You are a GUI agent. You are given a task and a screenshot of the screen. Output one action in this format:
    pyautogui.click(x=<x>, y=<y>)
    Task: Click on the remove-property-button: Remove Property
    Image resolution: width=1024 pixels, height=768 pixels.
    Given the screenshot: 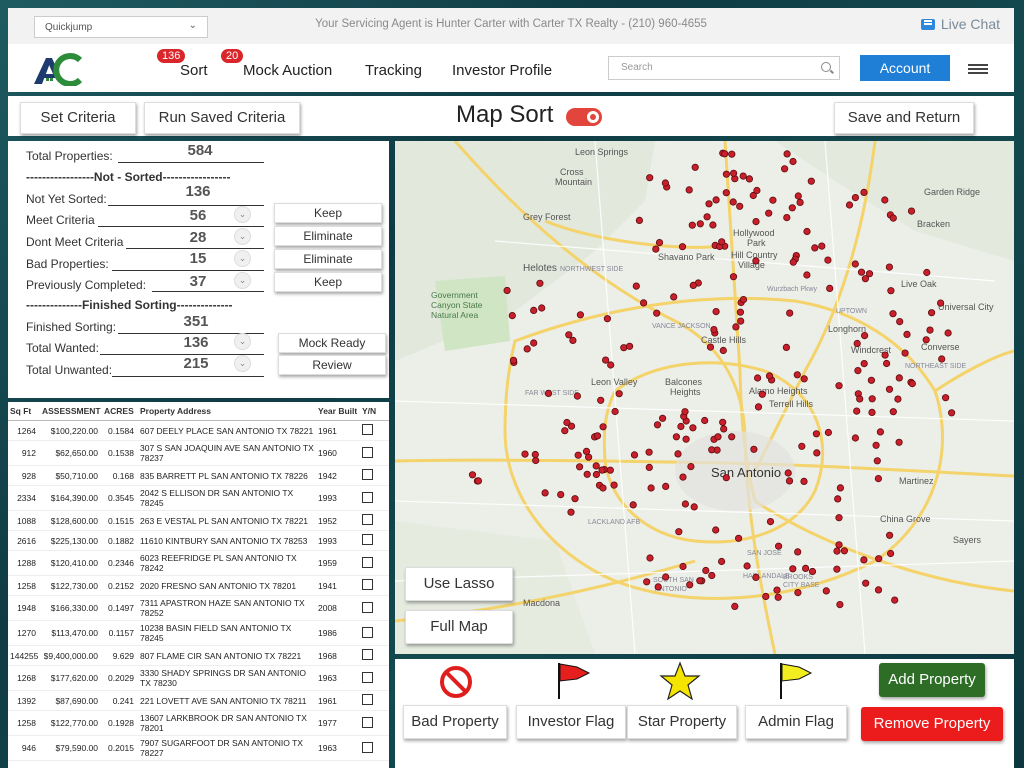 What is the action you would take?
    pyautogui.click(x=932, y=724)
    